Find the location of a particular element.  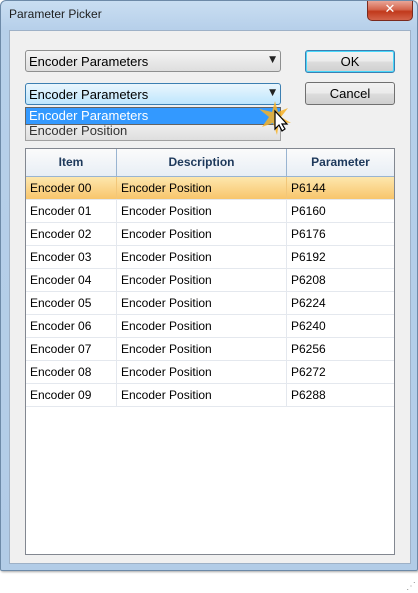

close-button: ✕ is located at coordinates (390, 11).